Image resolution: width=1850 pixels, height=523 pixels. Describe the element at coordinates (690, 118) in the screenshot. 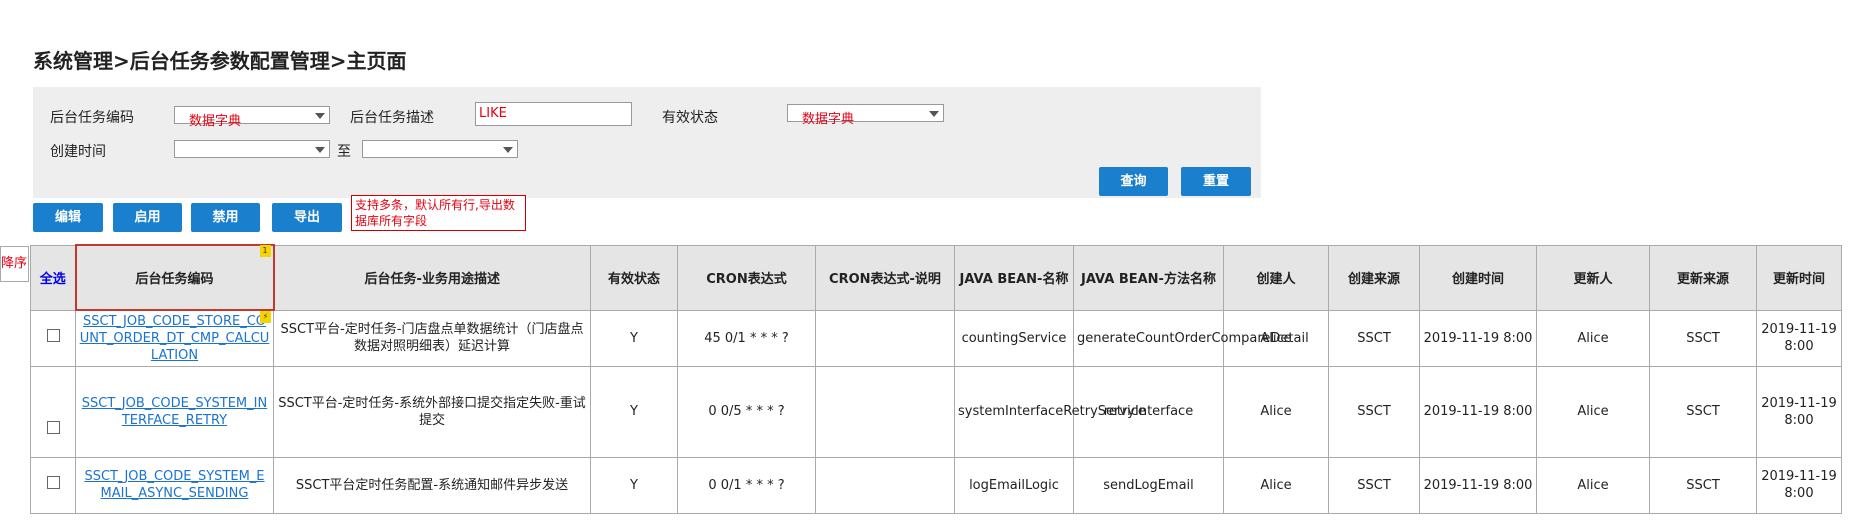

I see `status-label: 有效状态` at that location.